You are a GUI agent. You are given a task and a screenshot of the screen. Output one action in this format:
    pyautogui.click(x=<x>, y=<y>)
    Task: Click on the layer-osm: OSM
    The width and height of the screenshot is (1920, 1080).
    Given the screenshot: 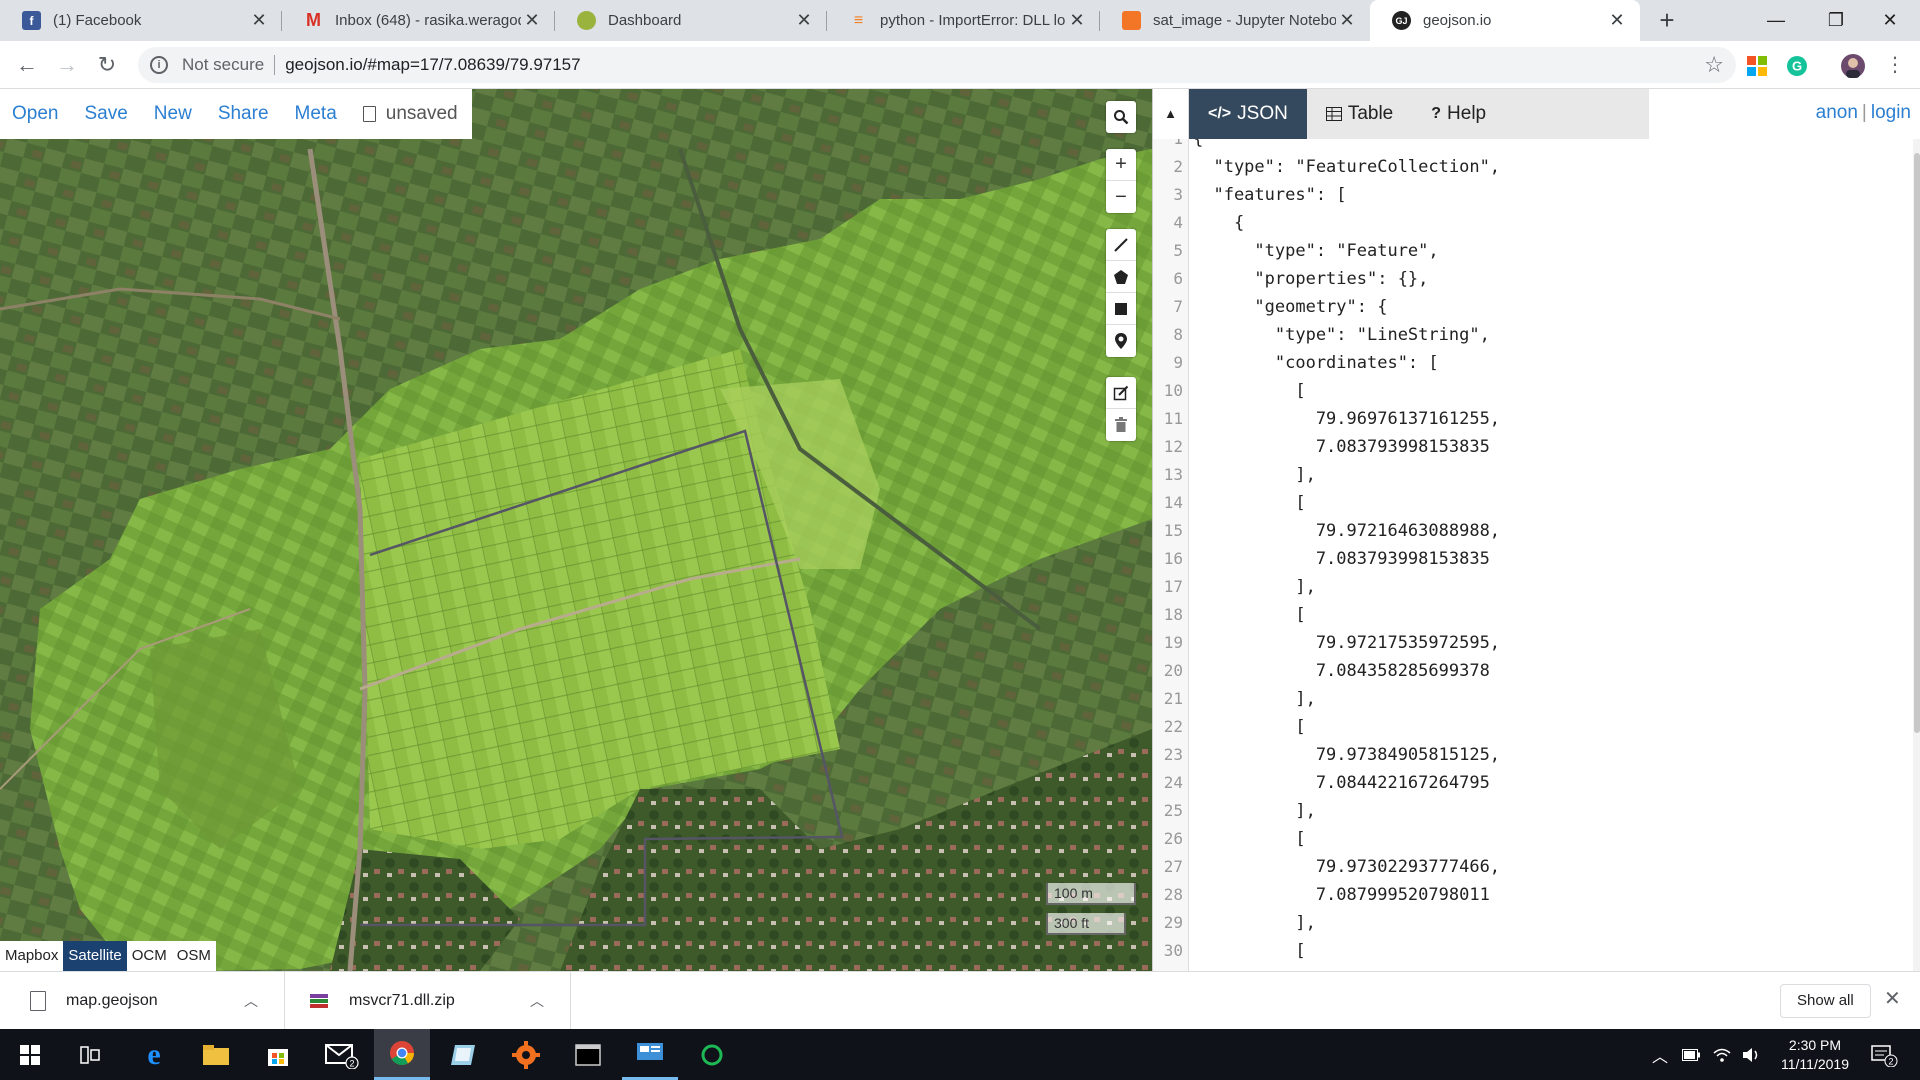 What is the action you would take?
    pyautogui.click(x=194, y=956)
    